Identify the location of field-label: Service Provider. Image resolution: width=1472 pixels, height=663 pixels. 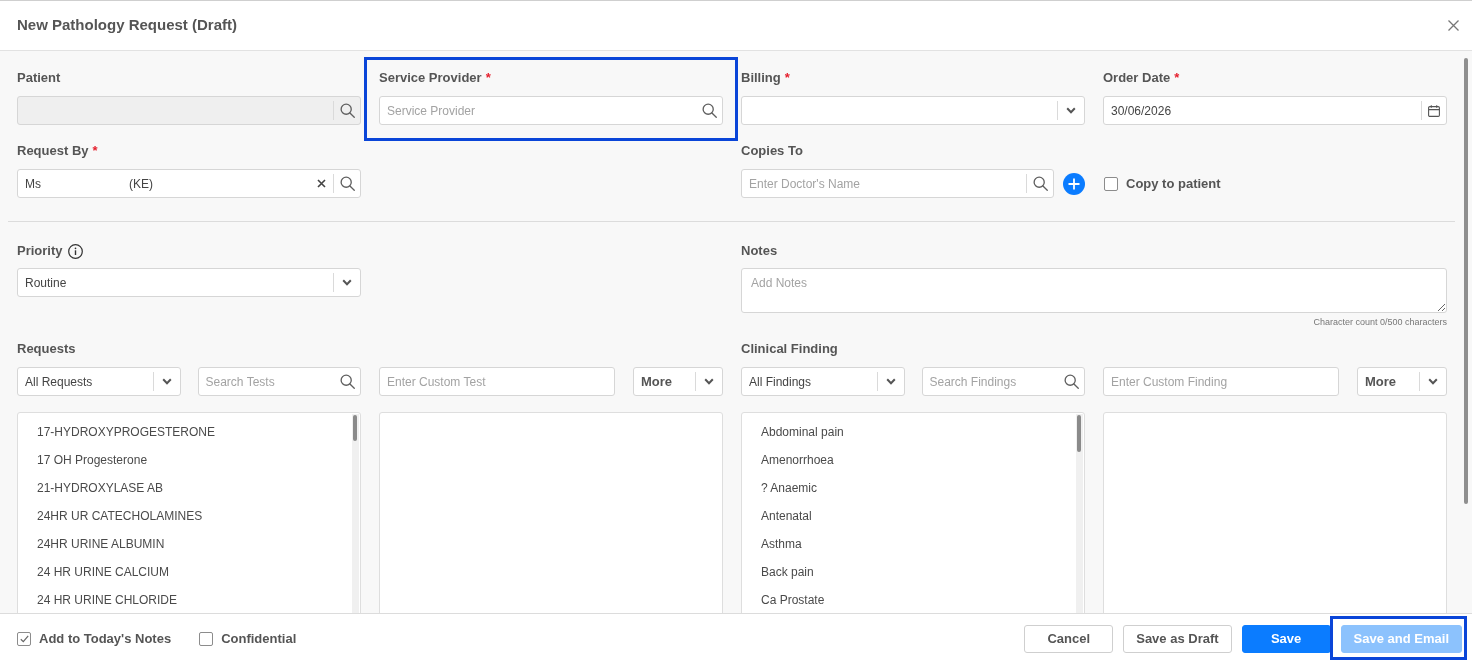
(430, 78).